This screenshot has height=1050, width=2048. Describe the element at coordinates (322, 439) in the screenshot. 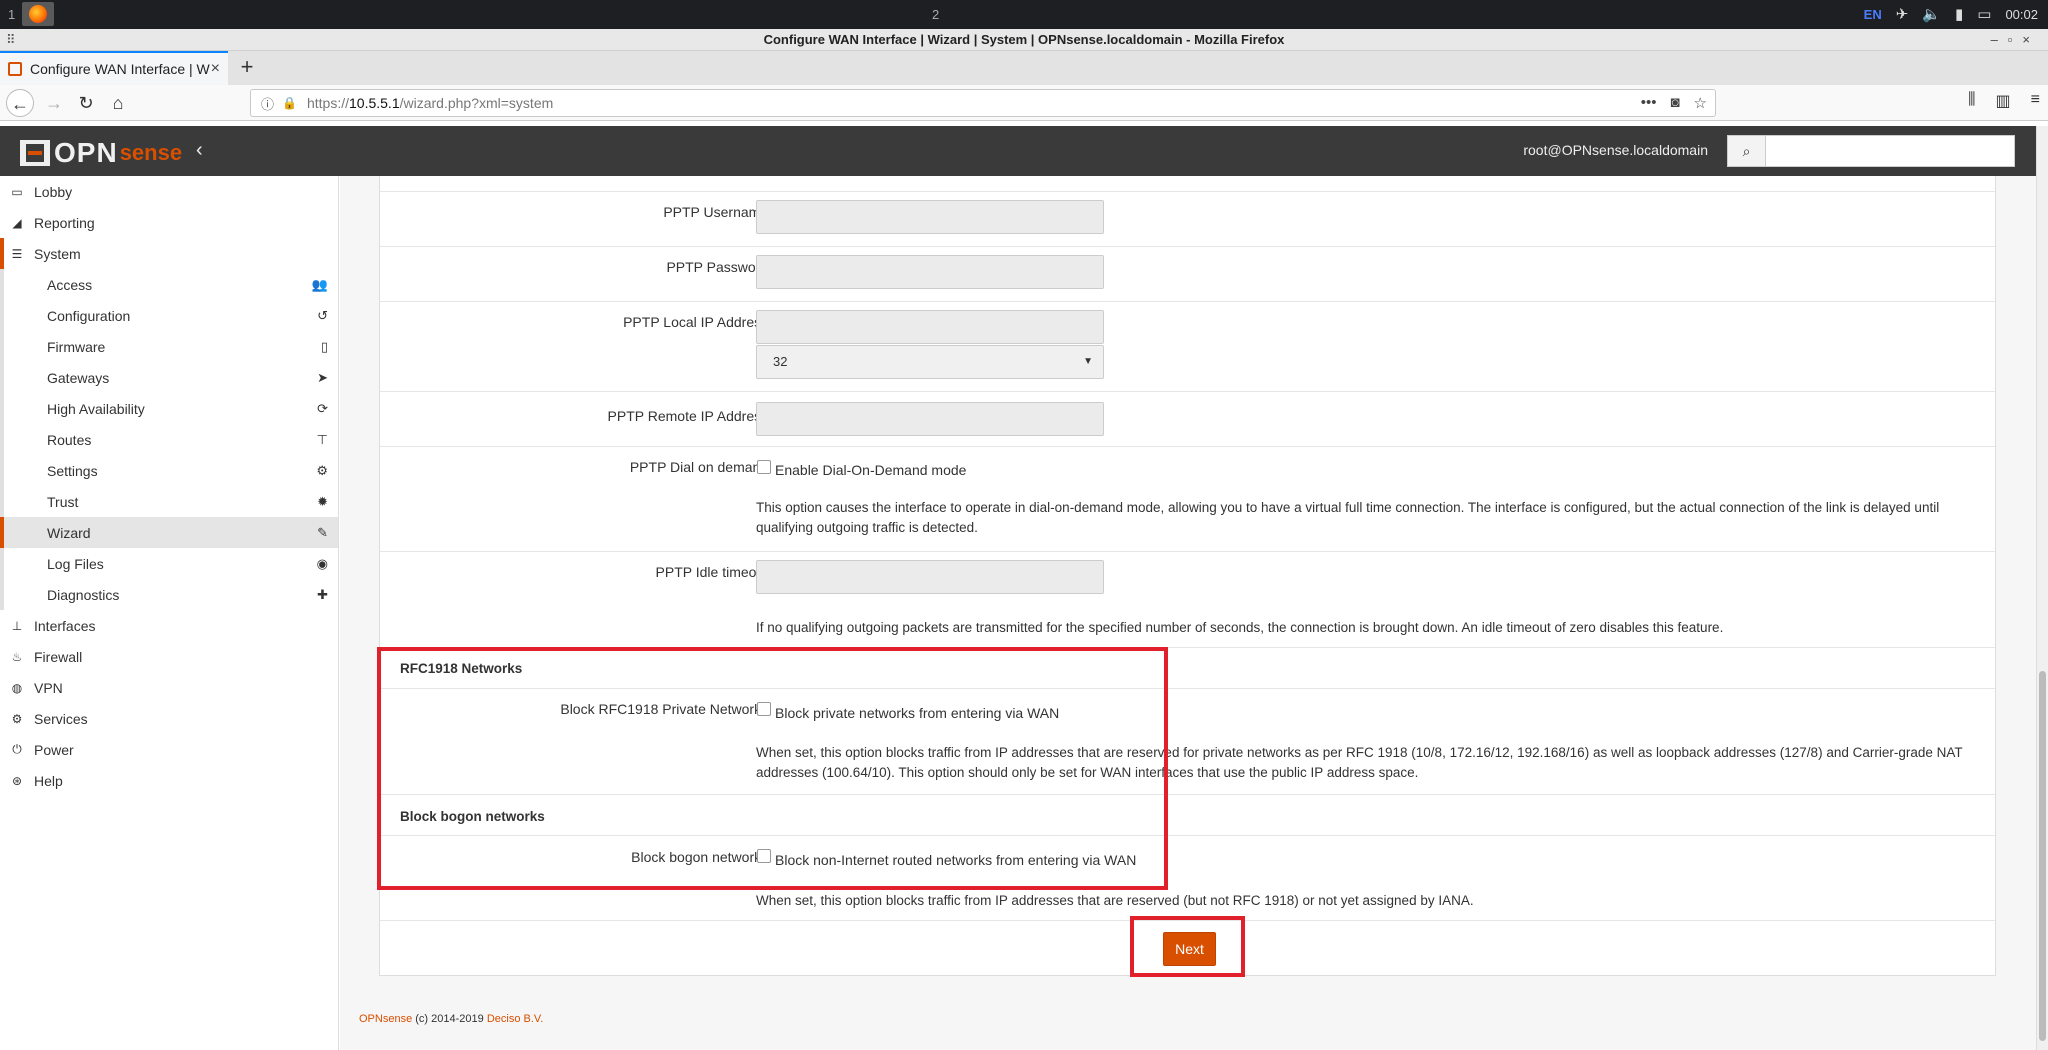

I see `map-signs-icon: ⊤` at that location.